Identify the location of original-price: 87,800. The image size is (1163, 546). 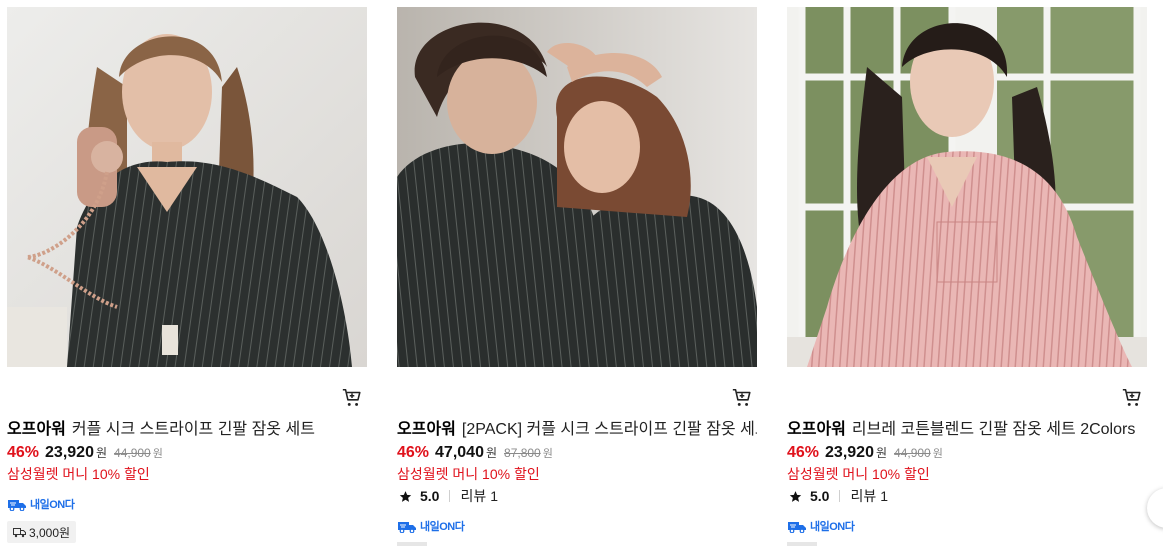
(522, 453).